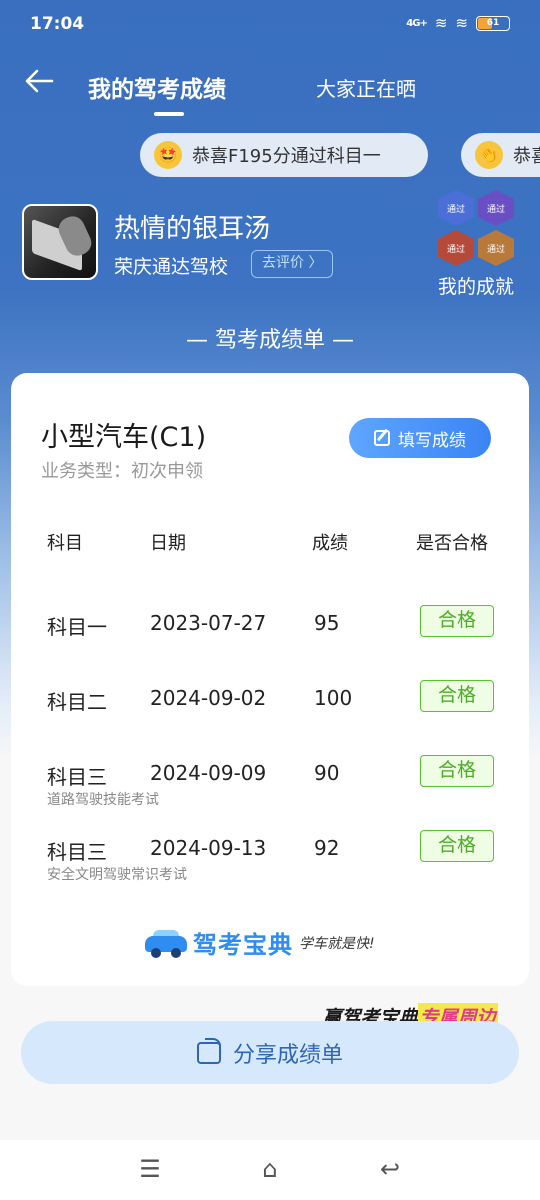 The image size is (540, 1200). Describe the element at coordinates (192, 229) in the screenshot. I see `user-name: 热情的银耳汤` at that location.